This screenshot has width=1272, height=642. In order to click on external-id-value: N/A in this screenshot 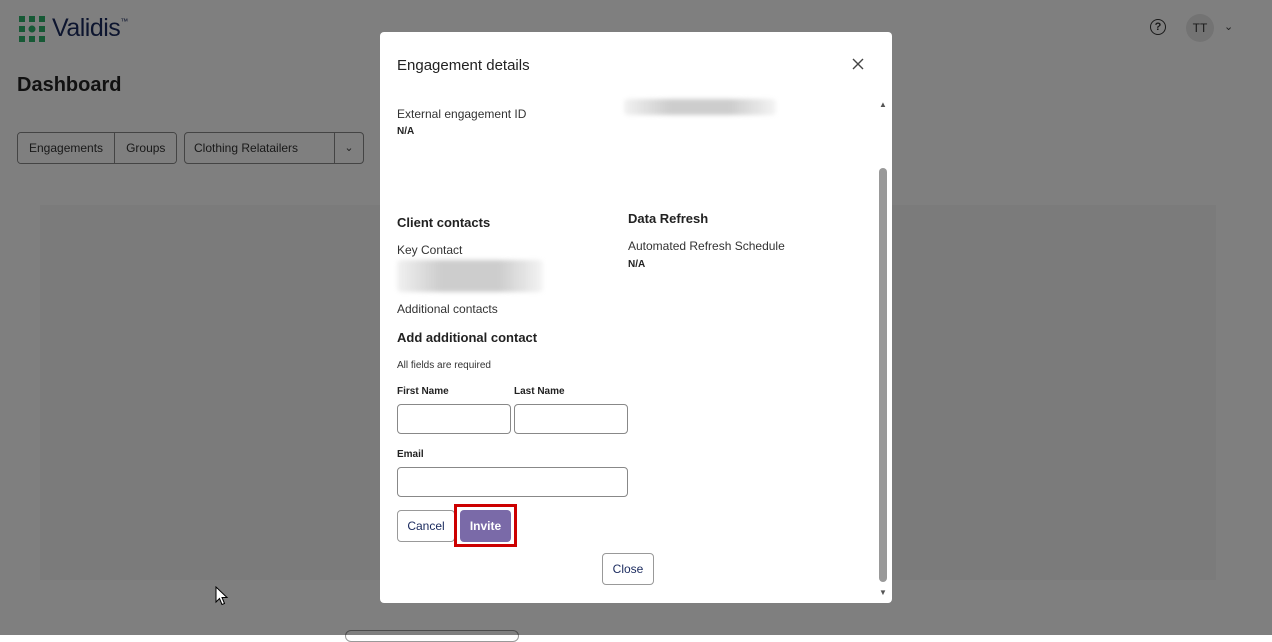, I will do `click(406, 131)`.